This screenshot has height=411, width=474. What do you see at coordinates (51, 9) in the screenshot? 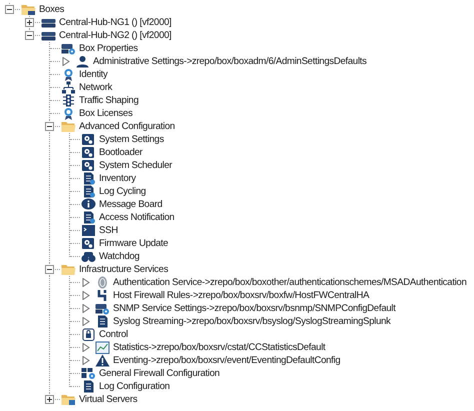
I see `tree-item: Boxes` at bounding box center [51, 9].